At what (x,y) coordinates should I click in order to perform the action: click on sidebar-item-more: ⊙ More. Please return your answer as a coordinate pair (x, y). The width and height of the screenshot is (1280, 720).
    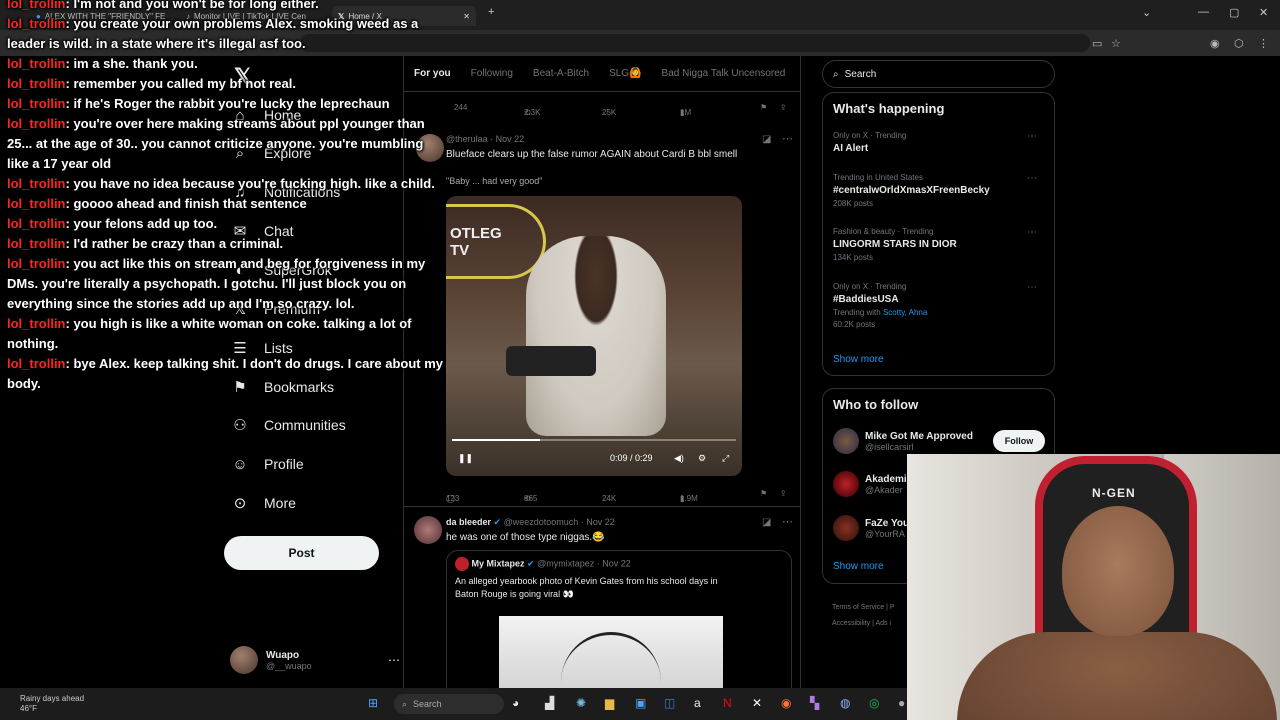
    Looking at the image, I should click on (263, 503).